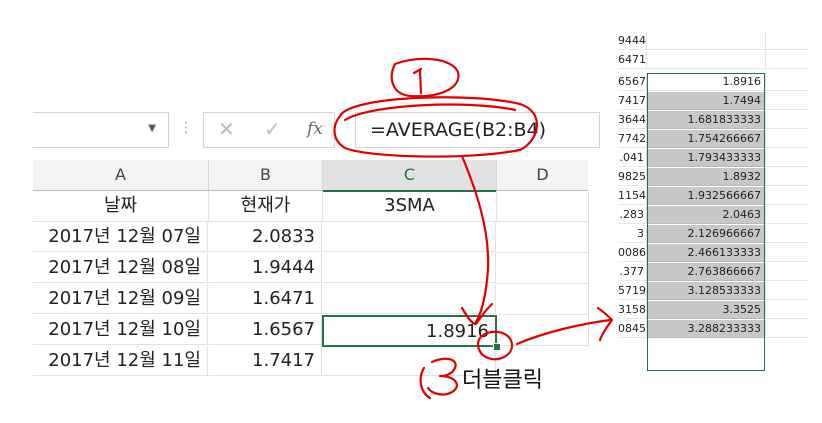 The image size is (822, 423). Describe the element at coordinates (632, 41) in the screenshot. I see `preview-price: 9444` at that location.